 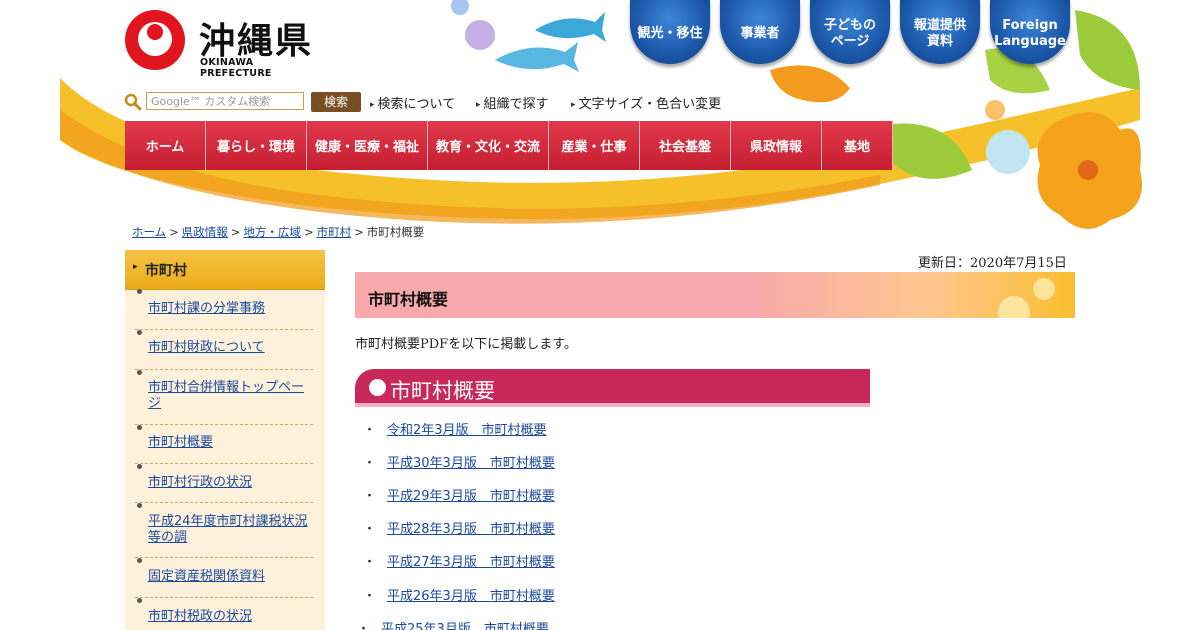 What do you see at coordinates (334, 232) in the screenshot?
I see `breadcrumb-link: 市町村` at bounding box center [334, 232].